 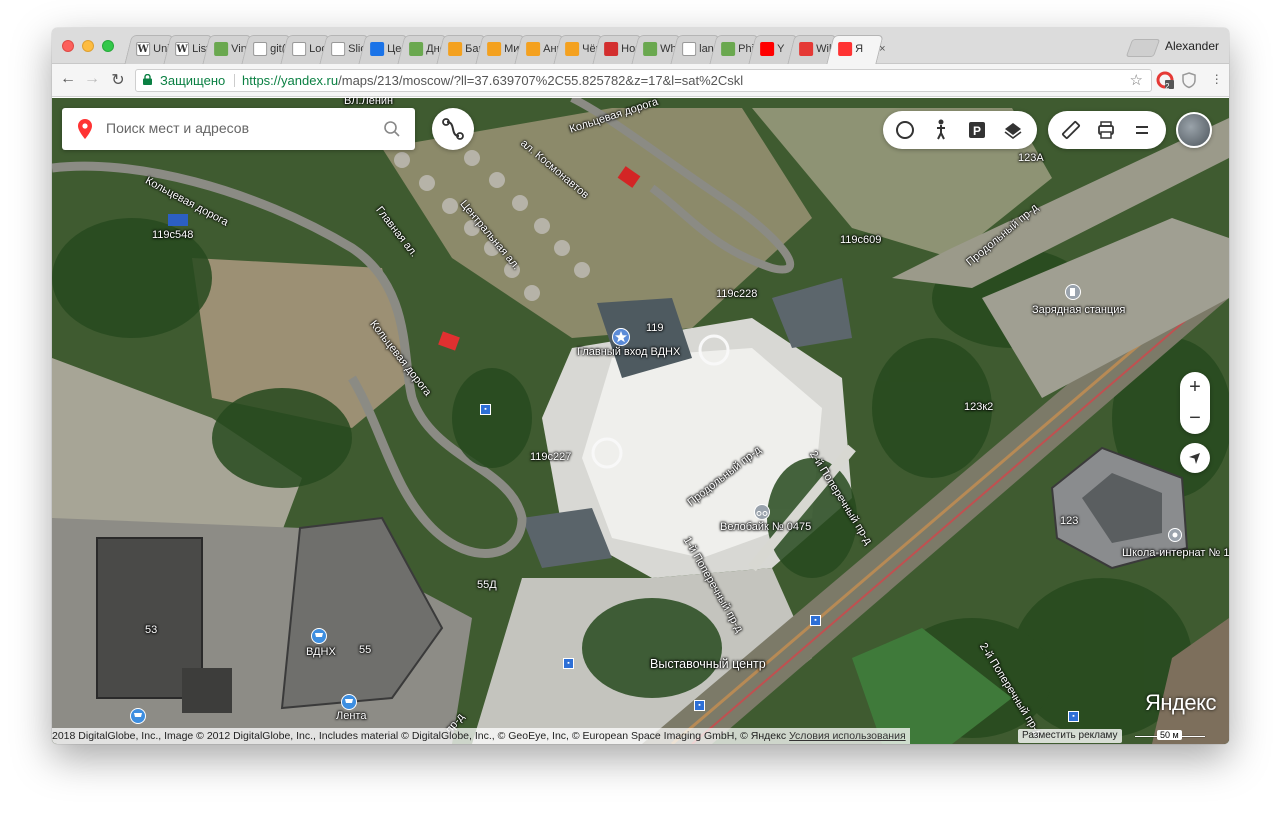 What do you see at coordinates (1180, 702) in the screenshot?
I see `yandex-logo: Яндекс` at bounding box center [1180, 702].